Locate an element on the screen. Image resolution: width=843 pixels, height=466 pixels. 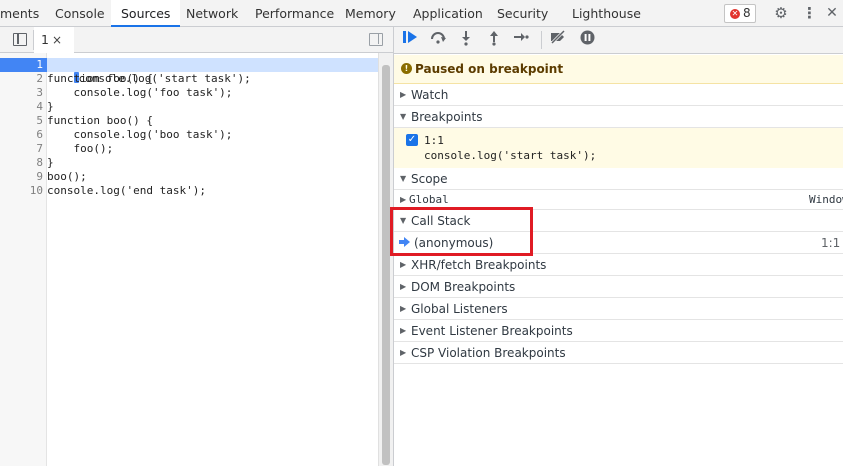
close-file-icon: × is located at coordinates (57, 40).